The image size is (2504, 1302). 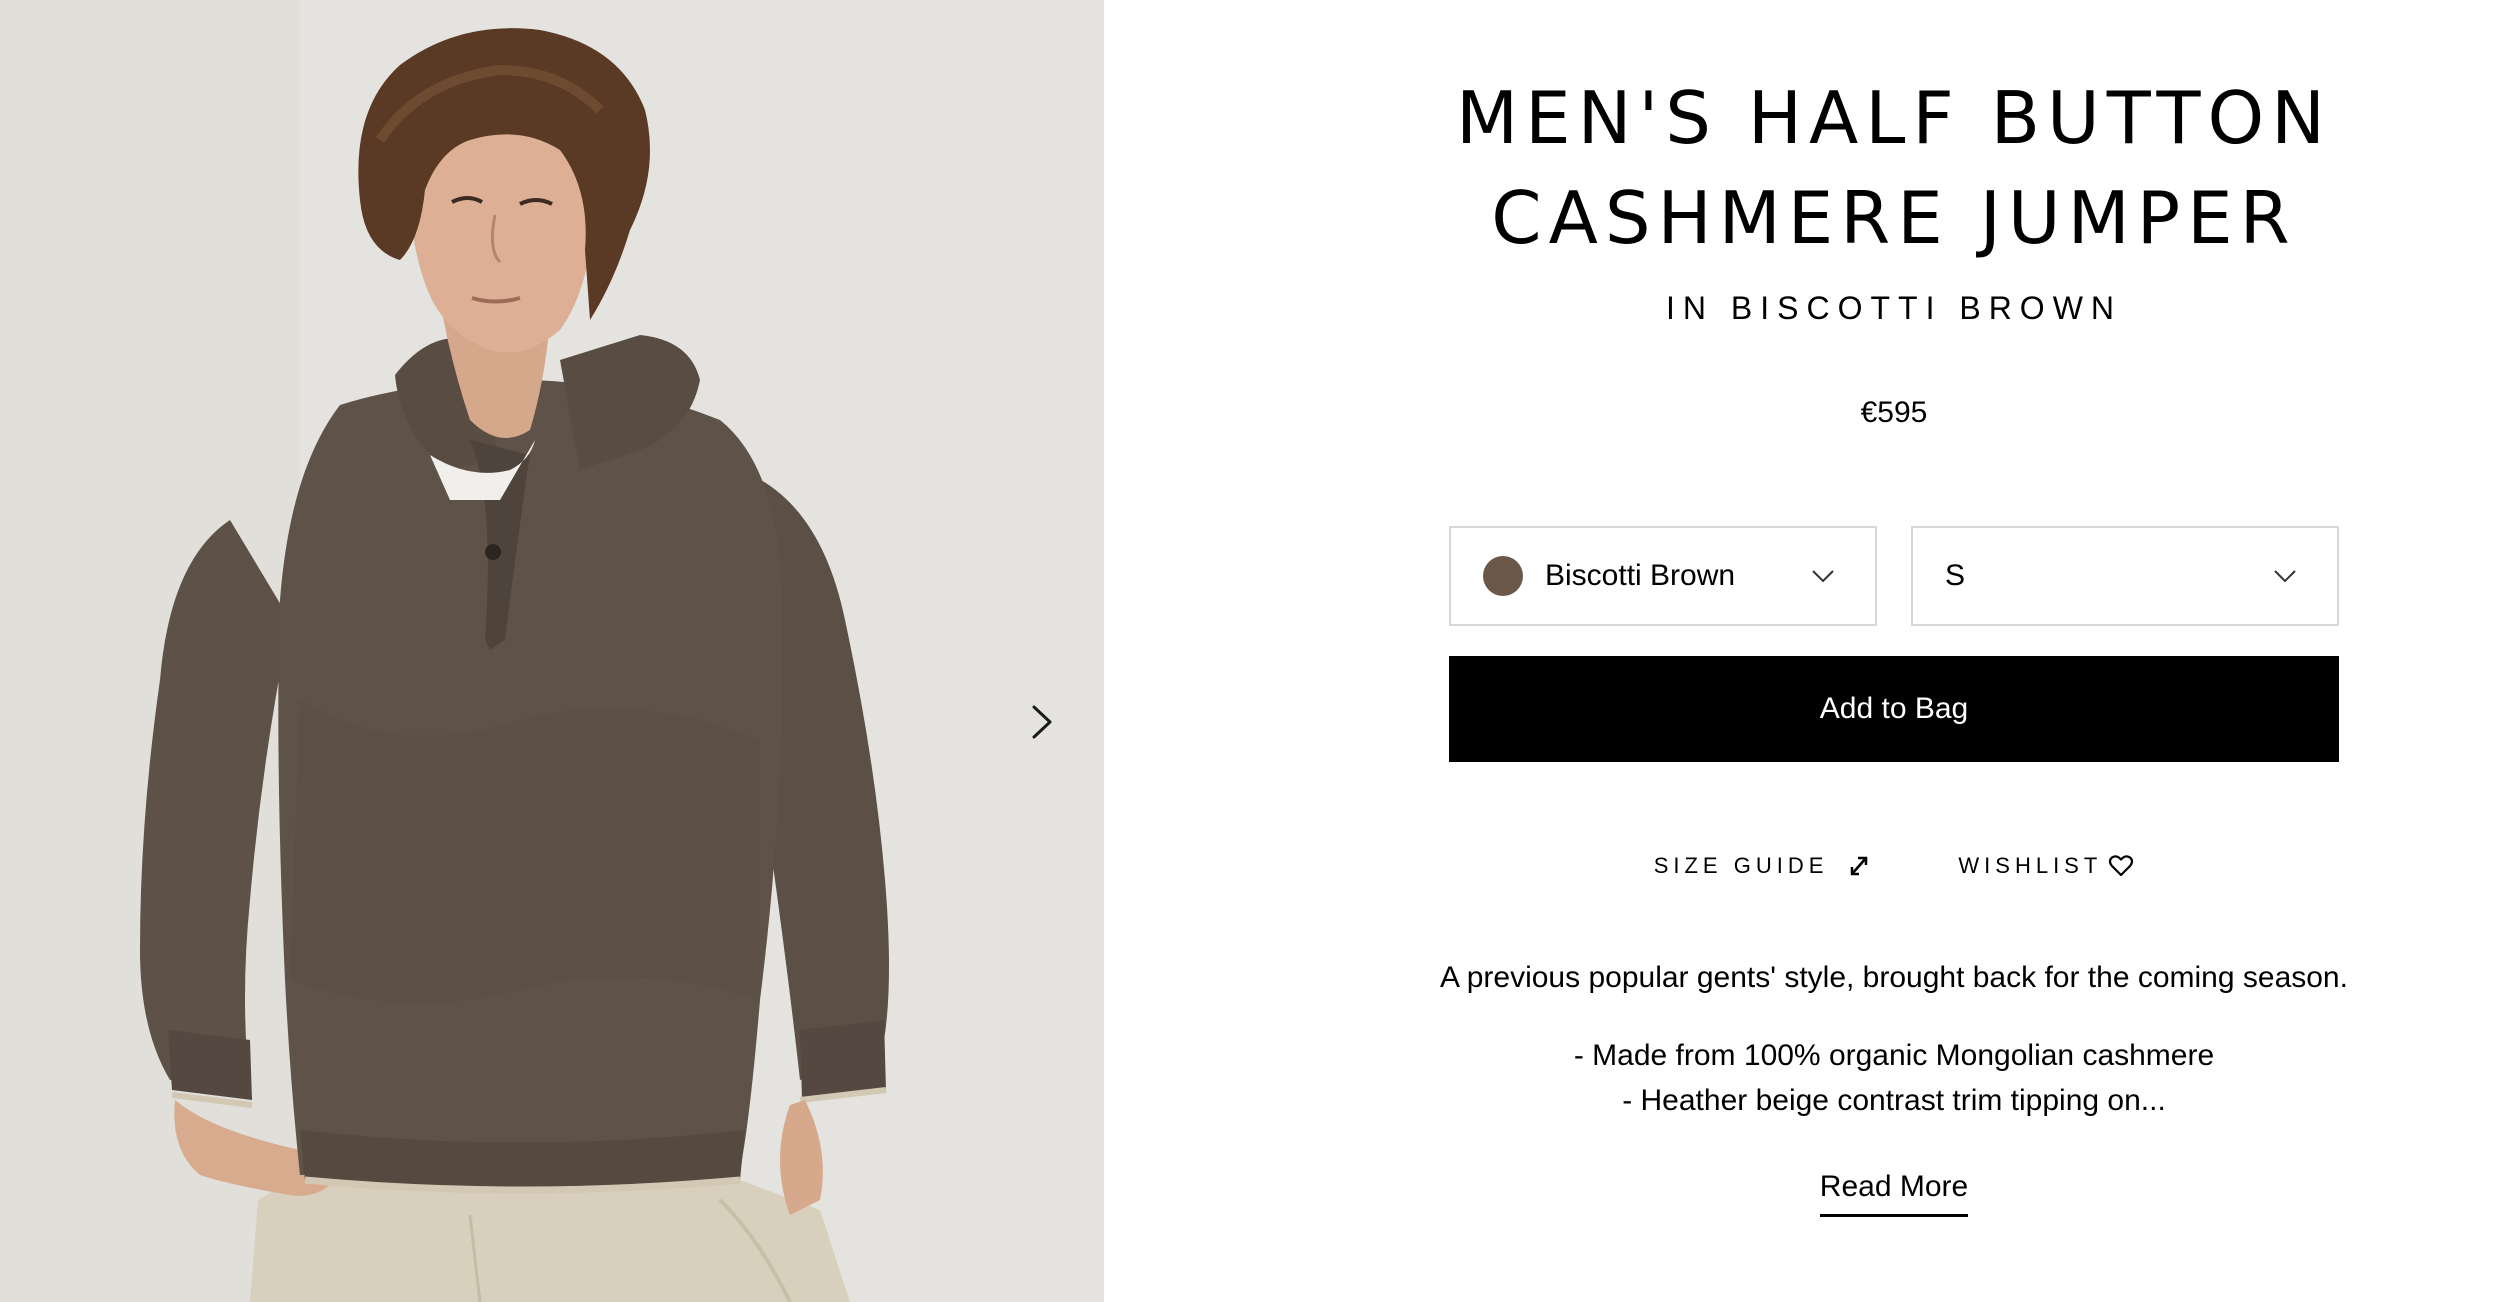 What do you see at coordinates (1894, 866) in the screenshot?
I see `secondary-actions: SIZE GUIDE WISHLIST` at bounding box center [1894, 866].